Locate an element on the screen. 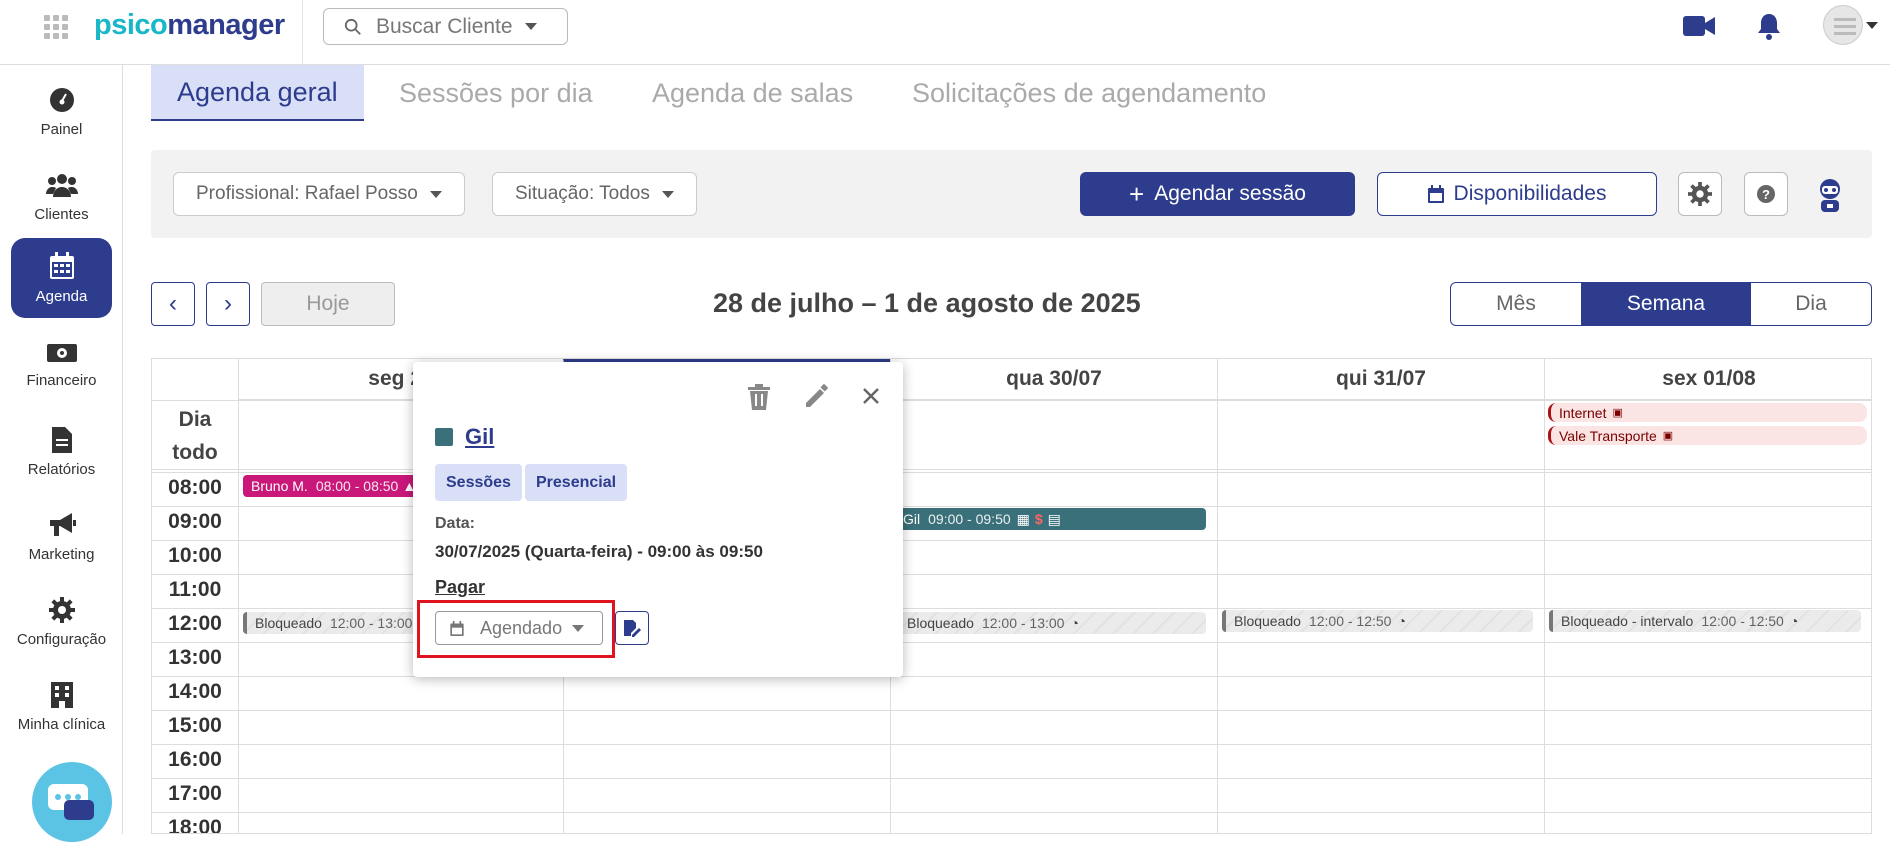  edit-notes-button is located at coordinates (632, 628).